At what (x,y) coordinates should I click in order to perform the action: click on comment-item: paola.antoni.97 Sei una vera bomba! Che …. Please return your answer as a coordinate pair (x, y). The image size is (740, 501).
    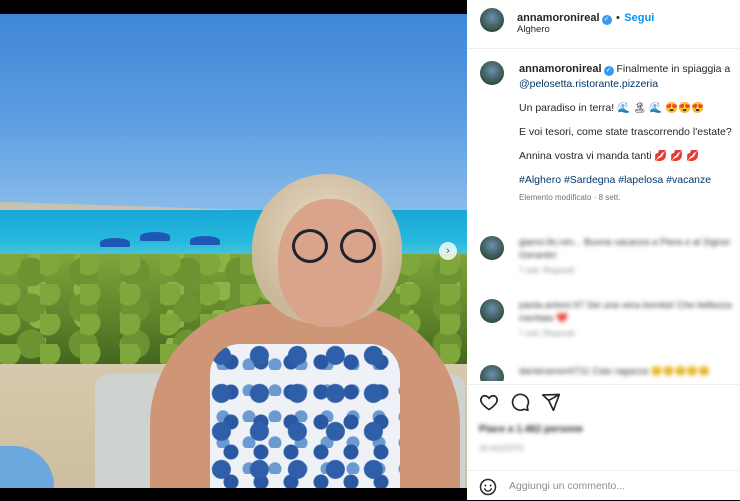
    Looking at the image, I should click on (607, 319).